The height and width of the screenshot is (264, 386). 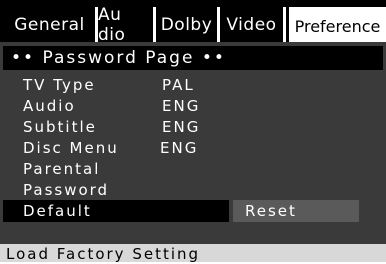 I want to click on menu-item-audio: Audio ENG, so click(x=193, y=106).